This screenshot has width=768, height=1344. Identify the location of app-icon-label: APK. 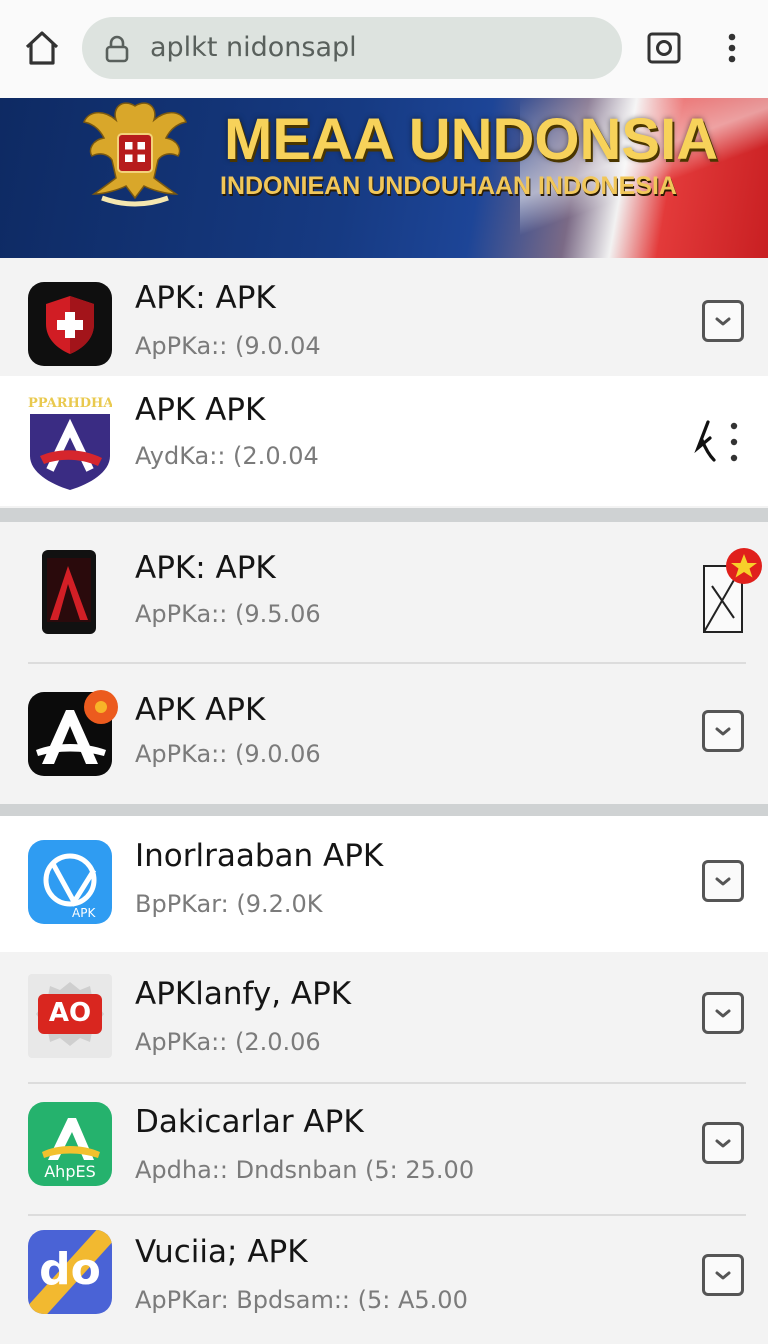
(84, 913).